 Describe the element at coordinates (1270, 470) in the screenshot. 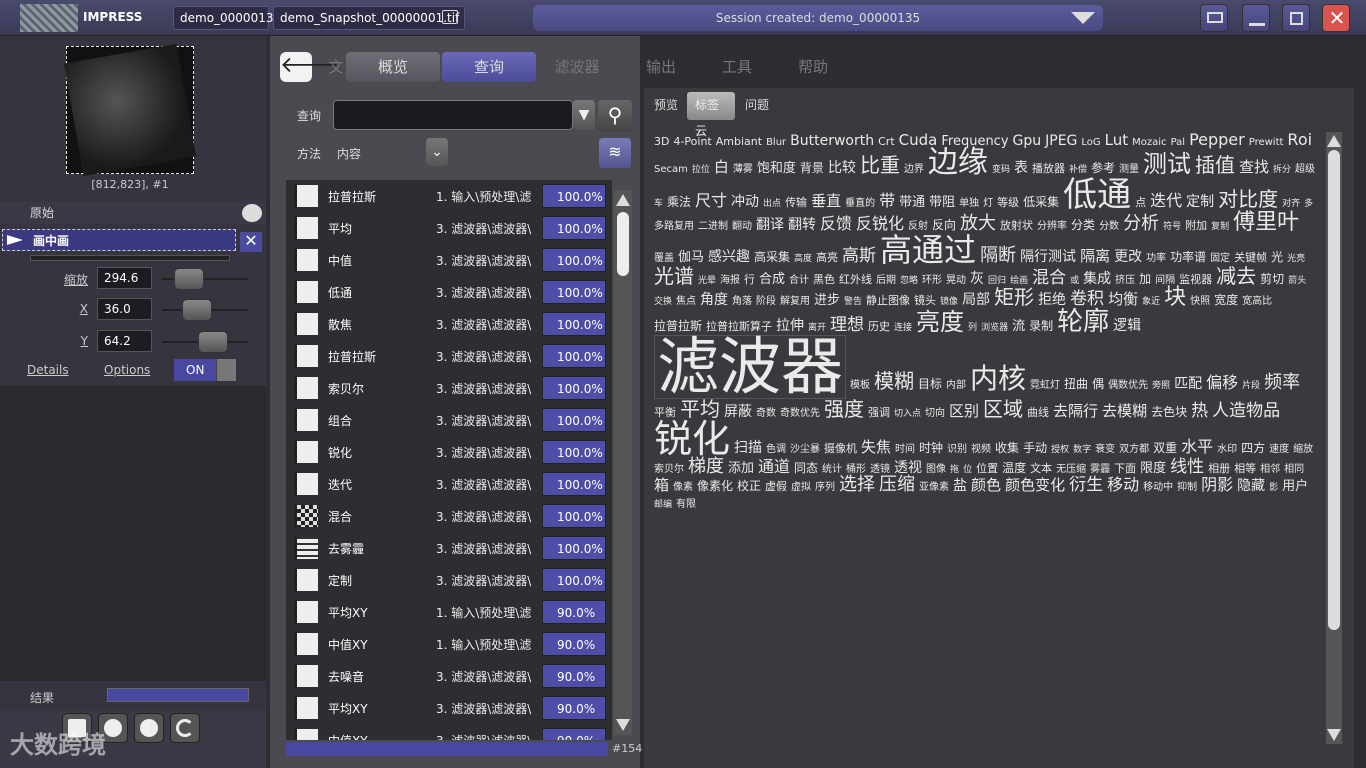

I see `tag-cloud-word: 相邻` at that location.